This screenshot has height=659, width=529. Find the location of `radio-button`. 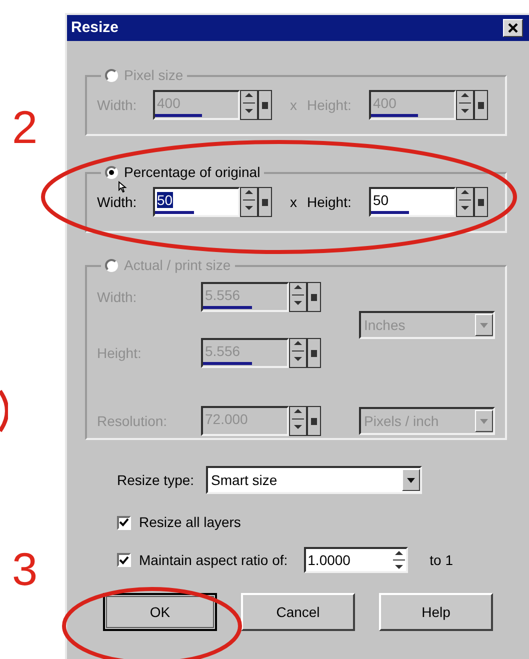

radio-button is located at coordinates (111, 172).